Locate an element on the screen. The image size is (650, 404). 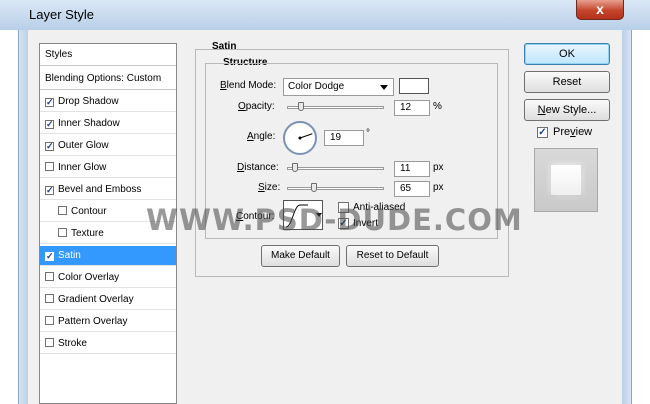
style-item-drop-shadow: ✓ Drop Shadow is located at coordinates (108, 102).